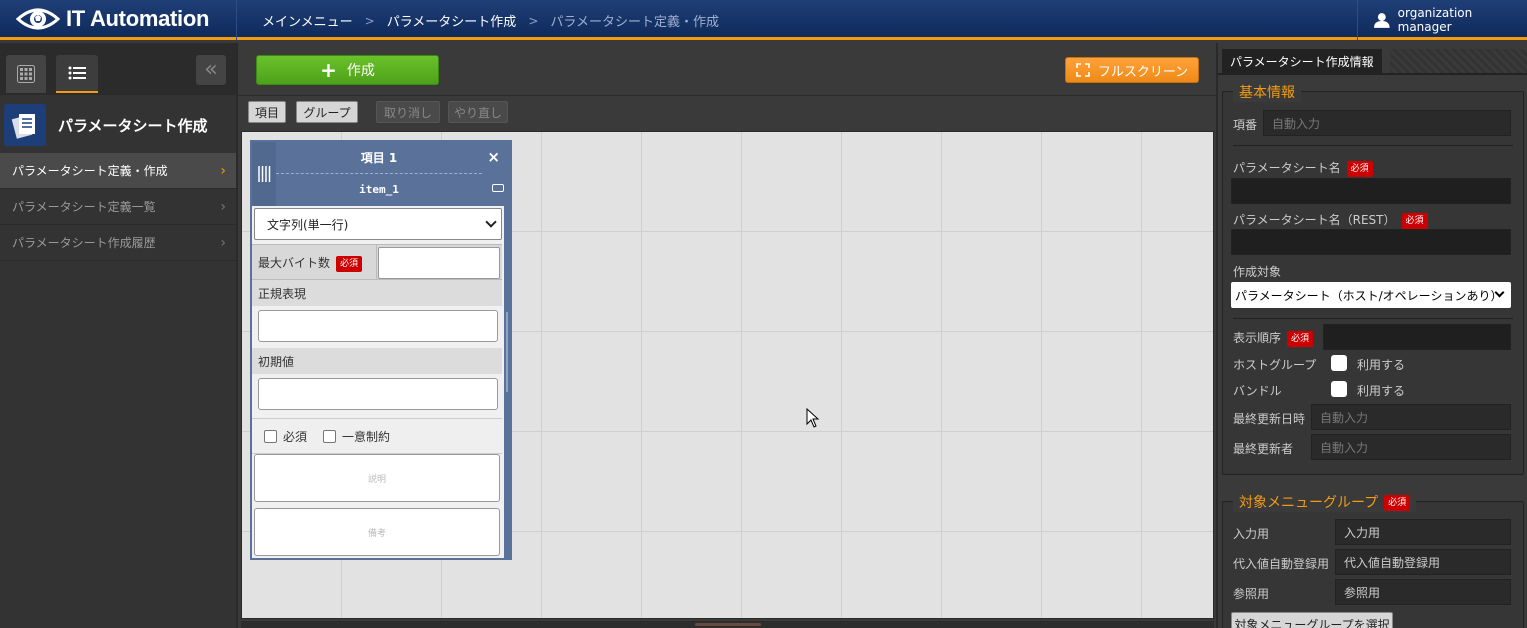  Describe the element at coordinates (381, 350) in the screenshot. I see `item-card: 項目 1 × item_1 文字列(単一行) 最大バイト数 必須 正規表現 初期値` at that location.